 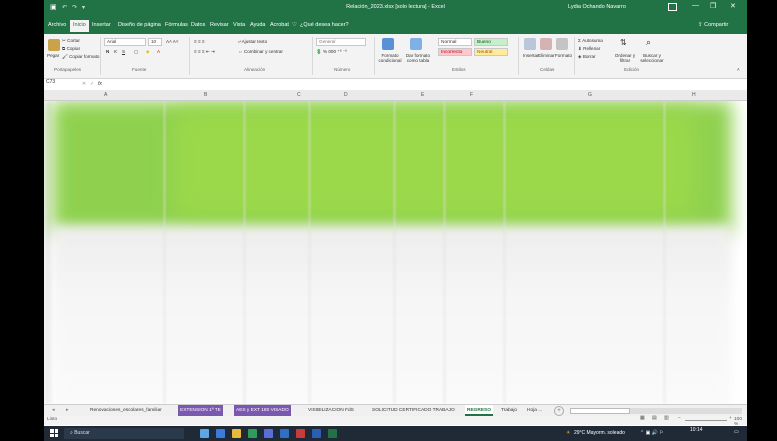 I want to click on sheet-tab-aes-ext: AES y EXT 180 VISADO, so click(x=262, y=410).